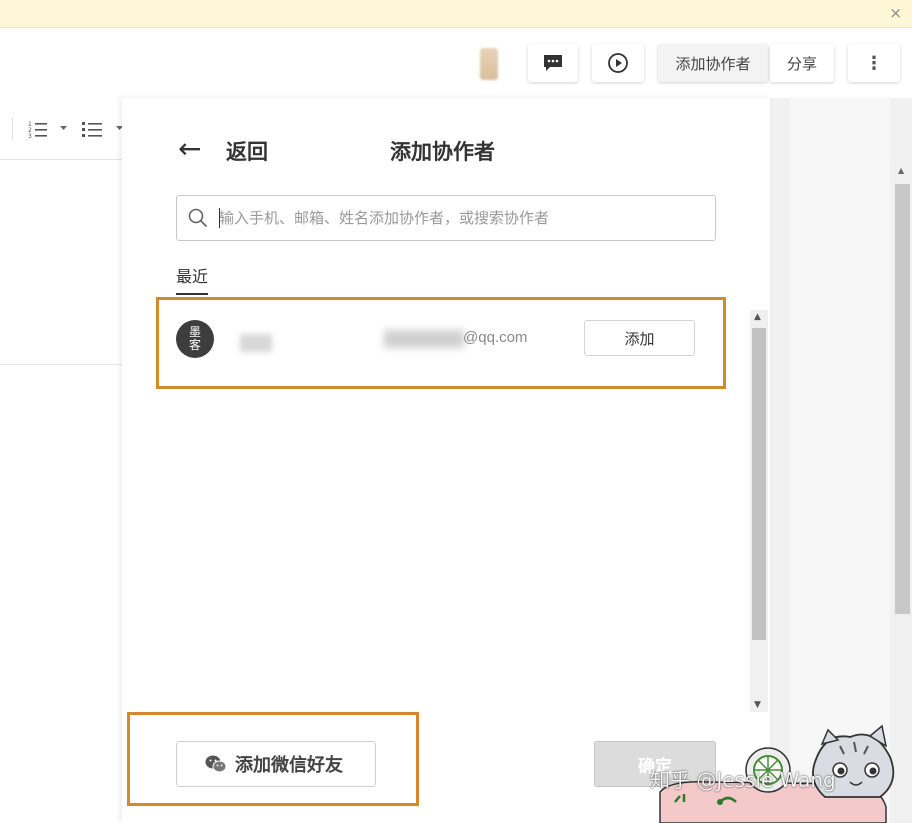 Image resolution: width=912 pixels, height=823 pixels. Describe the element at coordinates (12, 129) in the screenshot. I see `toolbar-divider` at that location.